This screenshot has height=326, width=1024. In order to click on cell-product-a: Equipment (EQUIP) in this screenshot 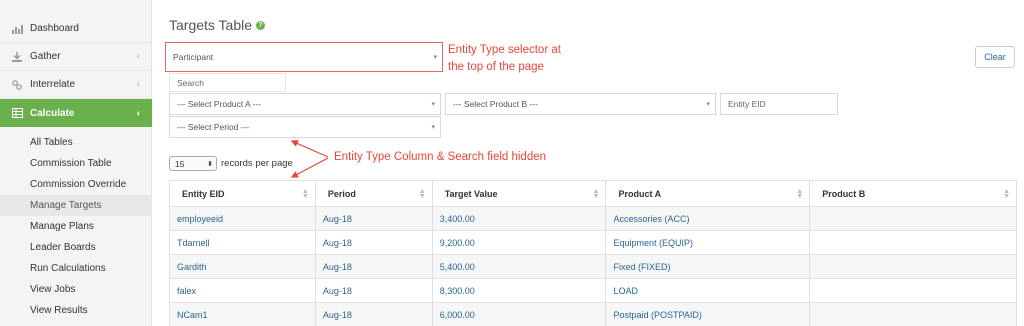, I will do `click(708, 242)`.